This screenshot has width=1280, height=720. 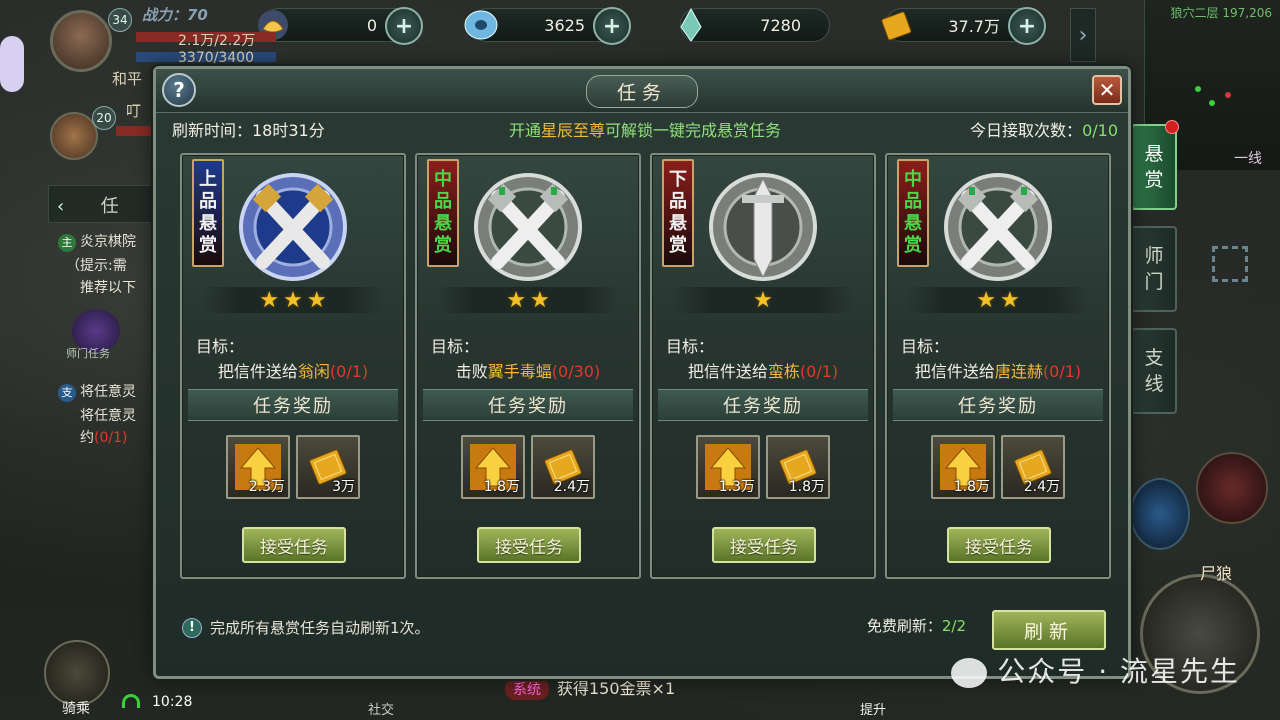 I want to click on reward-amount: 2.3万, so click(x=266, y=487).